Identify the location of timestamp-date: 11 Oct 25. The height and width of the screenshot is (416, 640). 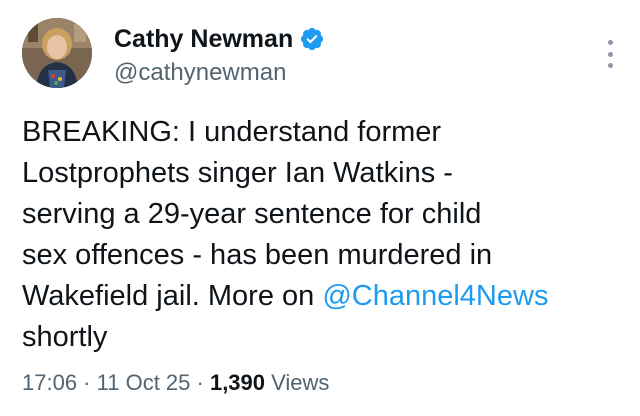
(144, 382).